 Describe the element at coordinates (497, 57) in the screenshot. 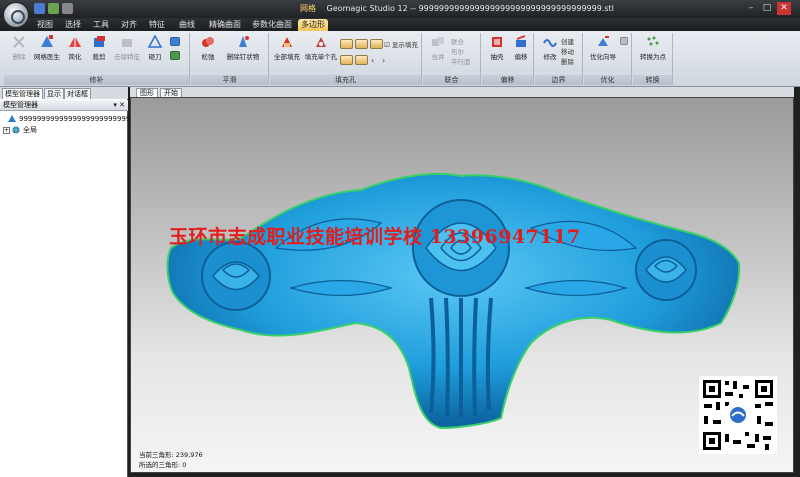

I see `shell-label: 抽壳` at that location.